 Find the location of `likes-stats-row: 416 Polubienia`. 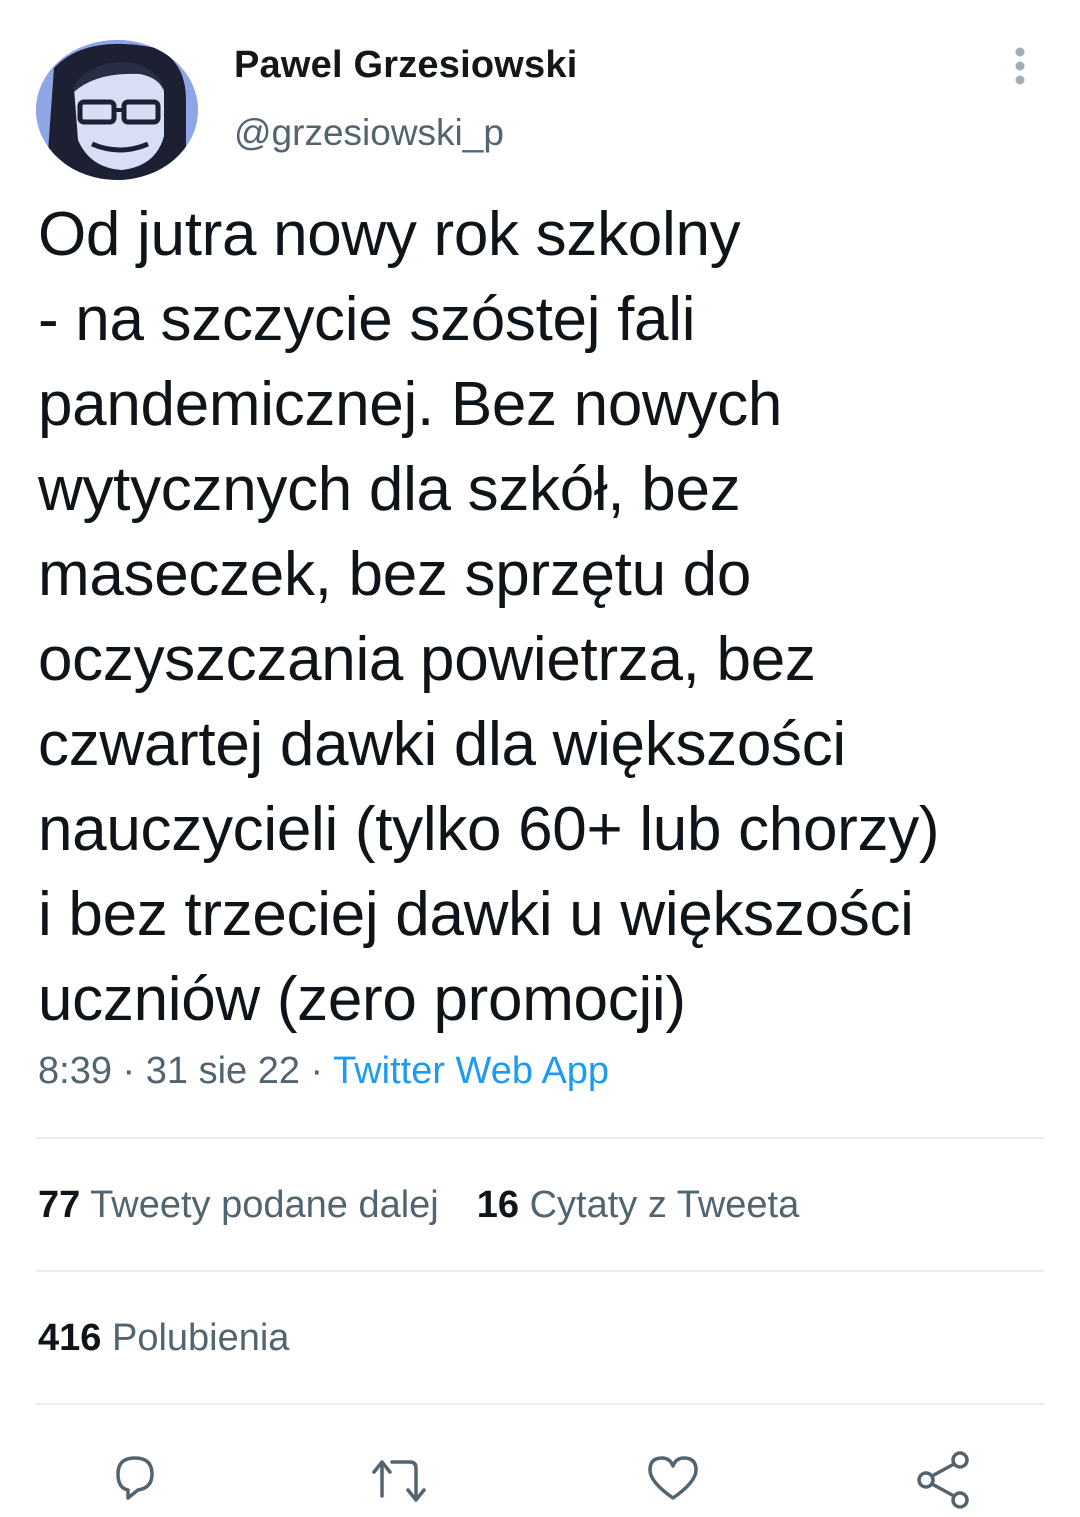

likes-stats-row: 416 Polubienia is located at coordinates (163, 1338).